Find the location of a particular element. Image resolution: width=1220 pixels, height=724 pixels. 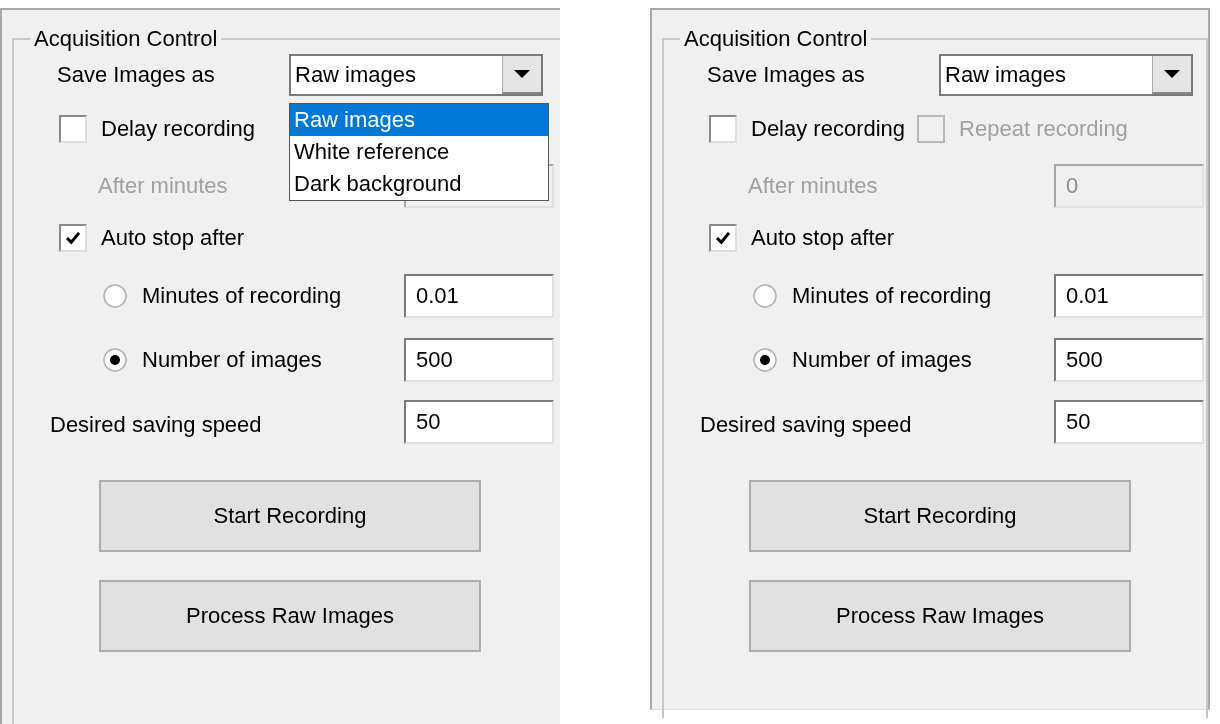

dropdown-option: Raw images is located at coordinates (419, 120).